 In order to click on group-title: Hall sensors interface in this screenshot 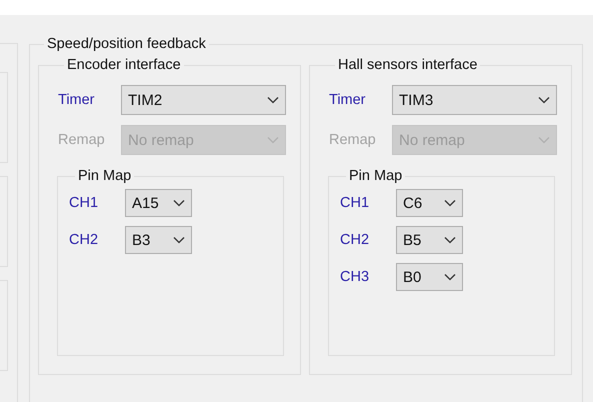, I will do `click(407, 65)`.